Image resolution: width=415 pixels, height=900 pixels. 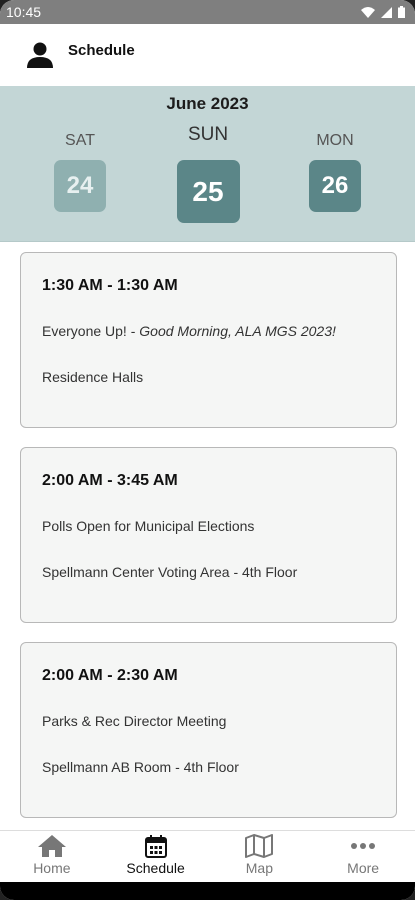 I want to click on signal-icon, so click(x=386, y=12).